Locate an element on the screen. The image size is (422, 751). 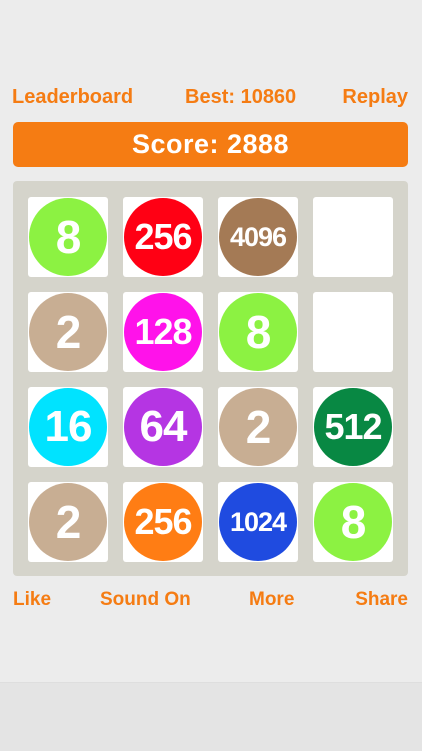
tile: 16 is located at coordinates (68, 427).